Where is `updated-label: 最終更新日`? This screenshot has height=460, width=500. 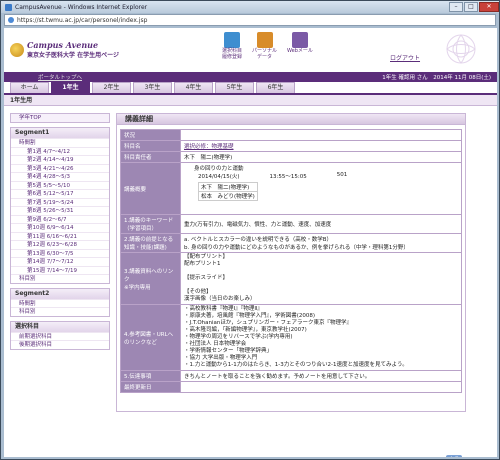
updated-label: 最終更新日 is located at coordinates (150, 387).